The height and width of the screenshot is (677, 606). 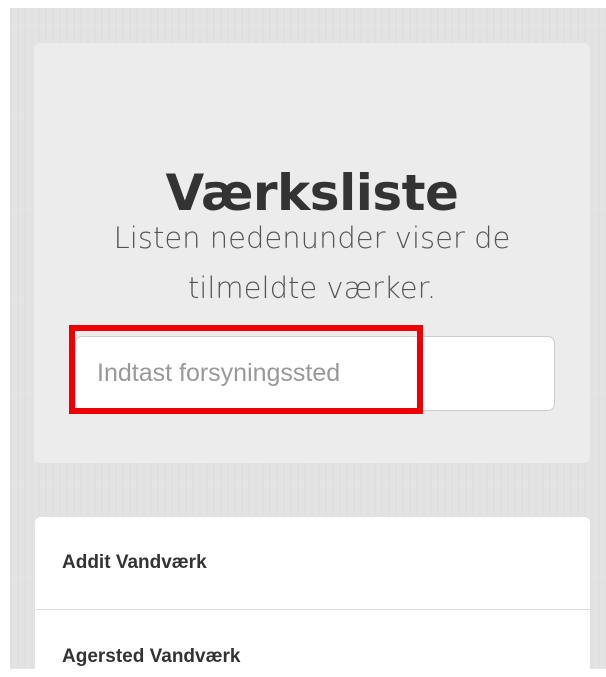 What do you see at coordinates (312, 563) in the screenshot?
I see `list-item: Addit Vandværk` at bounding box center [312, 563].